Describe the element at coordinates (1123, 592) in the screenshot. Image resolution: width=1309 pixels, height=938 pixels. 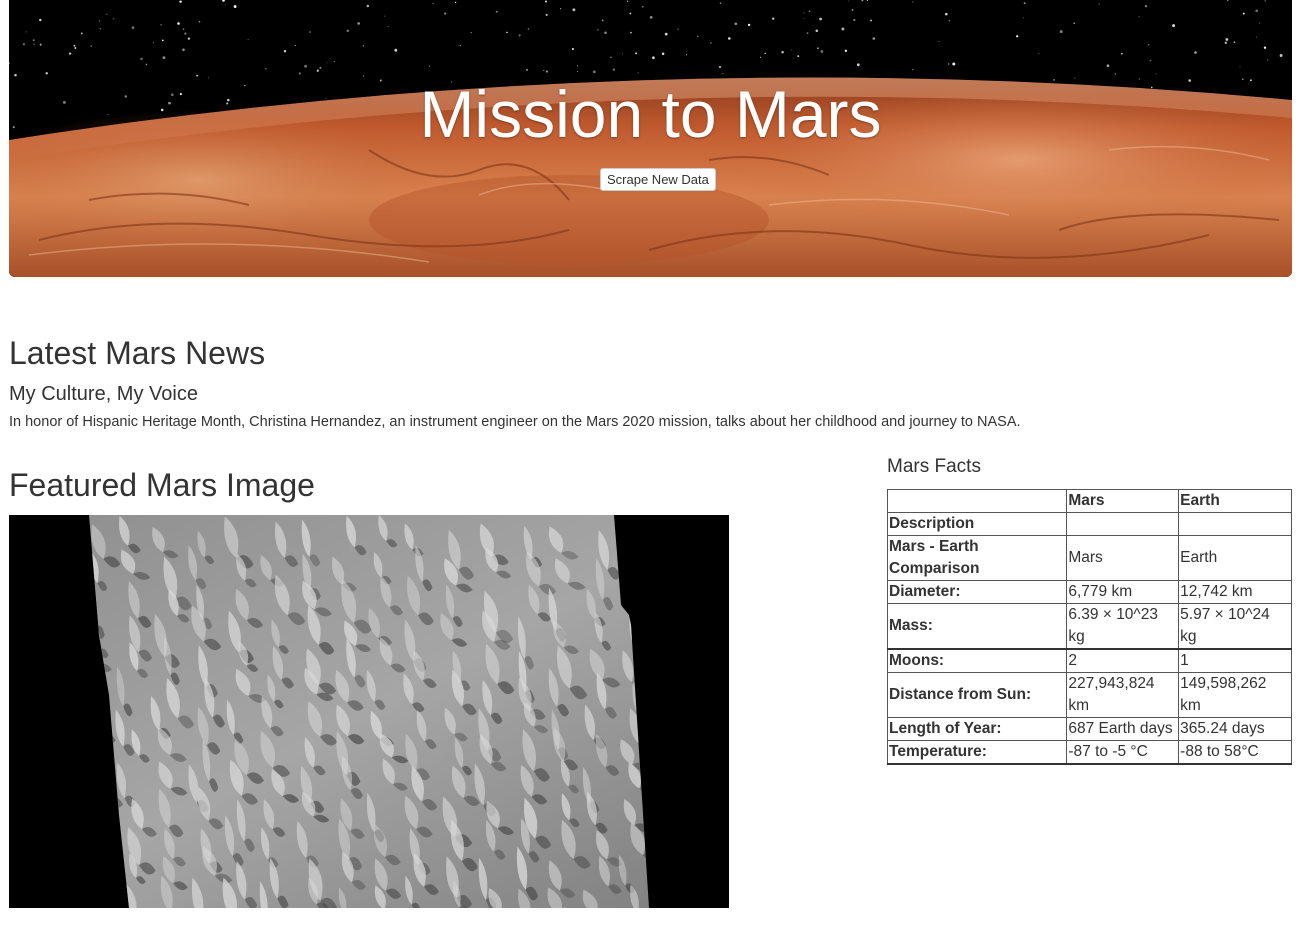
I see `table-cell: 6,779 km` at that location.